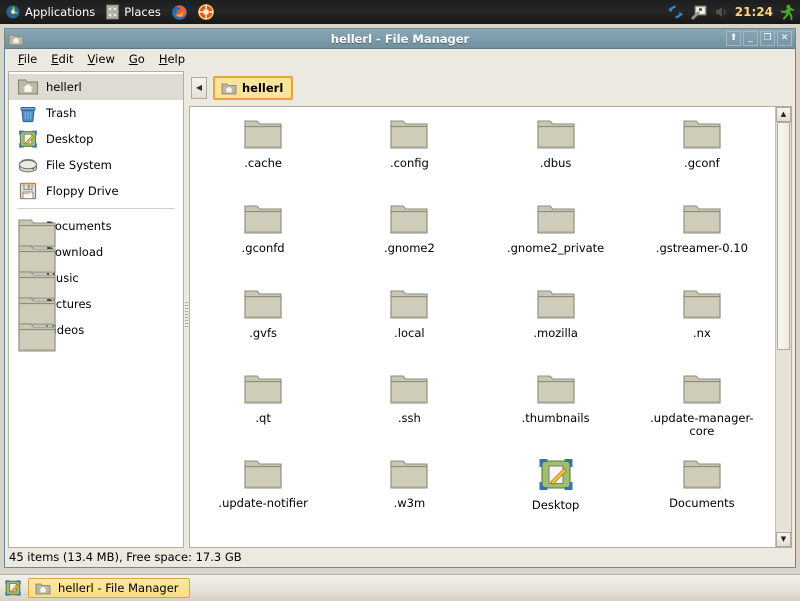 This screenshot has height=601, width=800. Describe the element at coordinates (27, 59) in the screenshot. I see `menu-file: File` at that location.